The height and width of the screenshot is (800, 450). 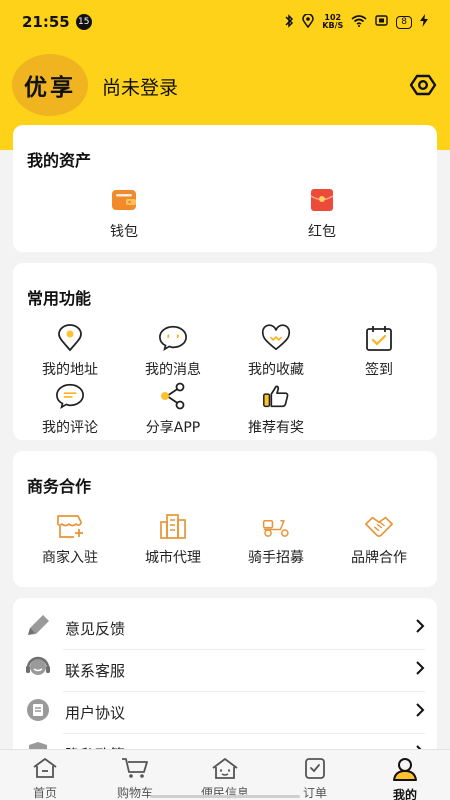 I want to click on tab-home-label: 首页, so click(x=44, y=793).